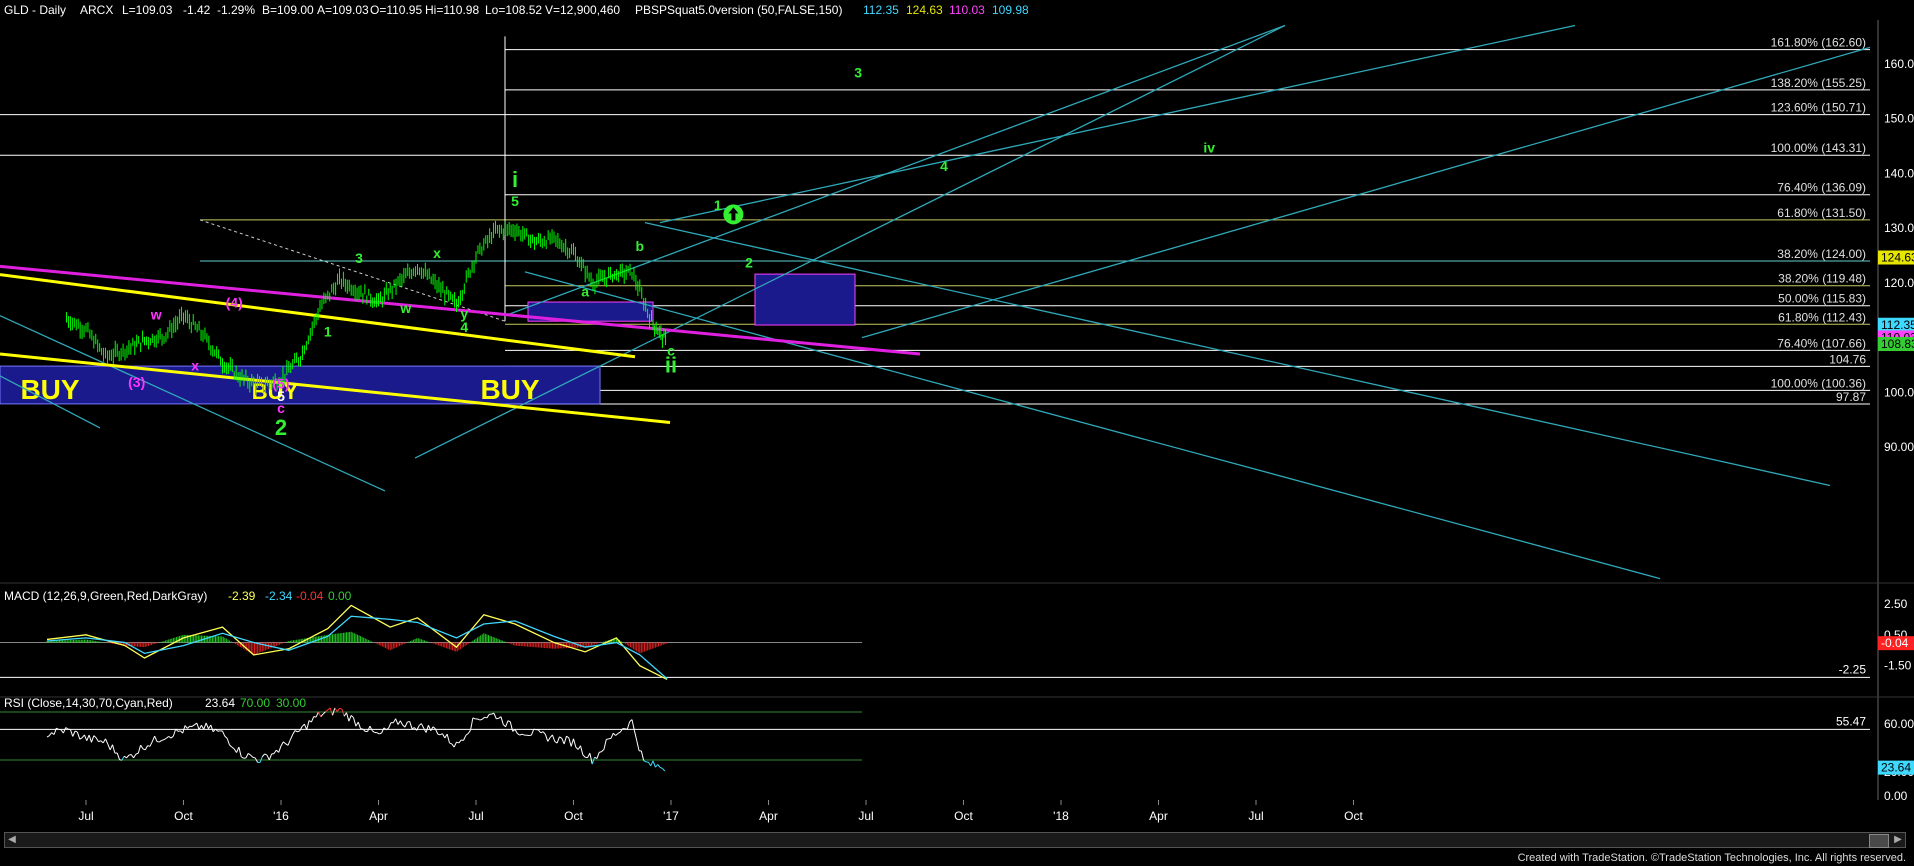 The height and width of the screenshot is (866, 1914). What do you see at coordinates (236, 10) in the screenshot?
I see `change-percent: -1.29%` at bounding box center [236, 10].